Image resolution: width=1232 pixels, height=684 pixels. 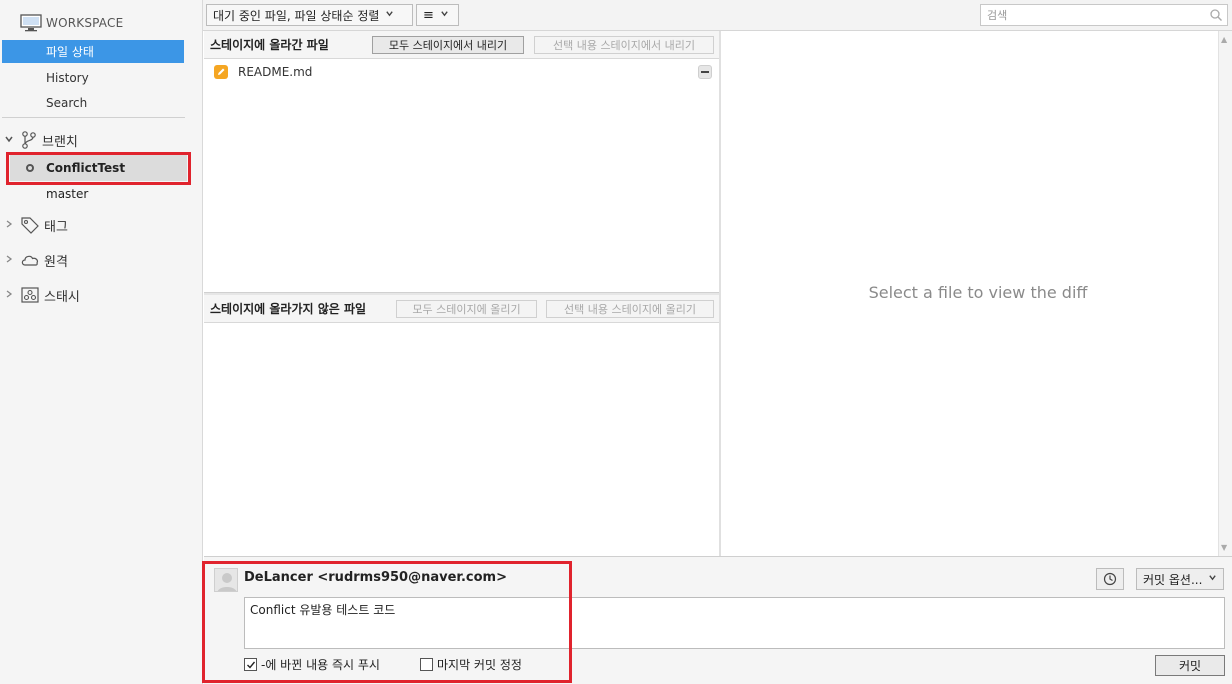 I want to click on sidebar-item-label: History, so click(x=67, y=77).